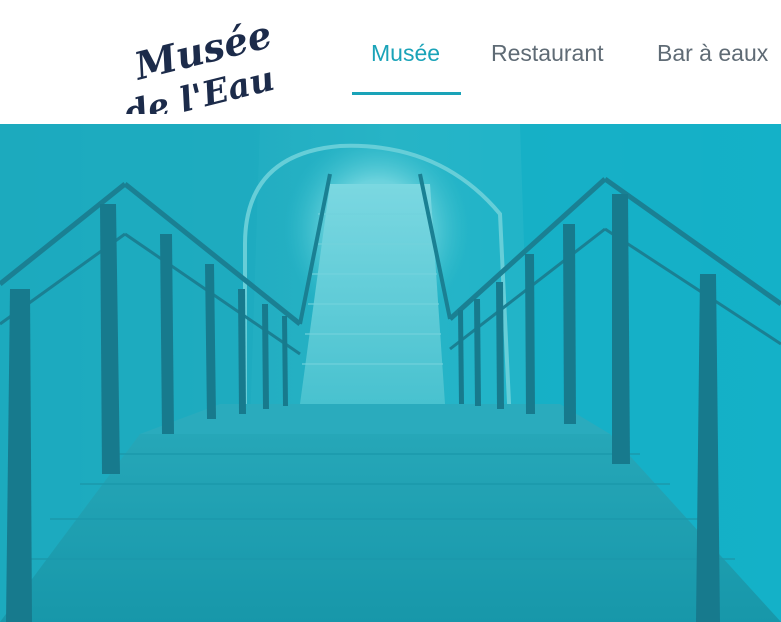 The width and height of the screenshot is (781, 622). I want to click on nav-item-restaurant: Restaurant, so click(547, 53).